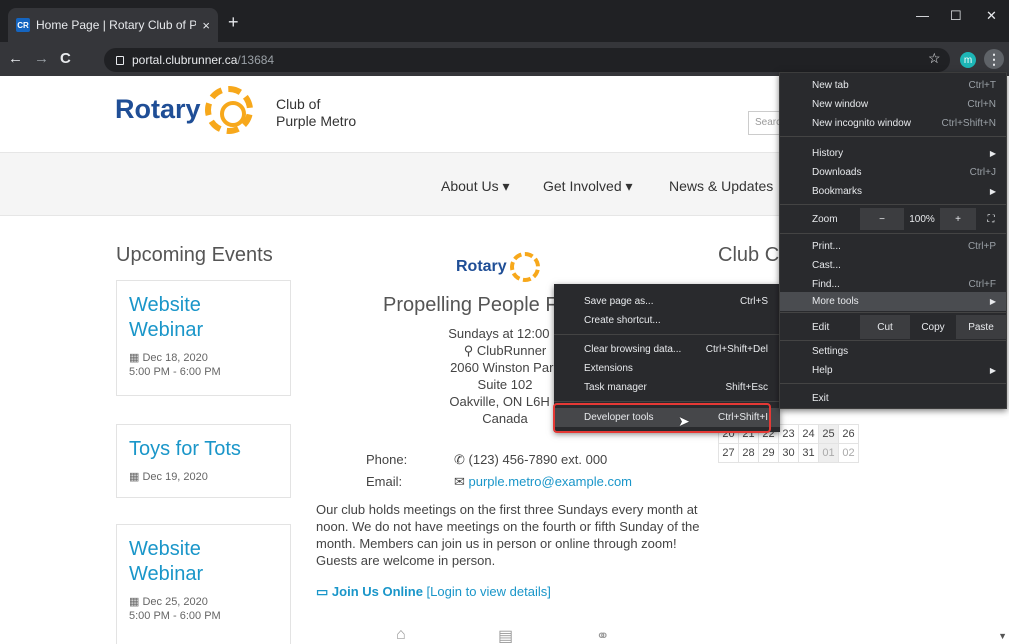  Describe the element at coordinates (65, 58) in the screenshot. I see `reload-icon: C` at that location.